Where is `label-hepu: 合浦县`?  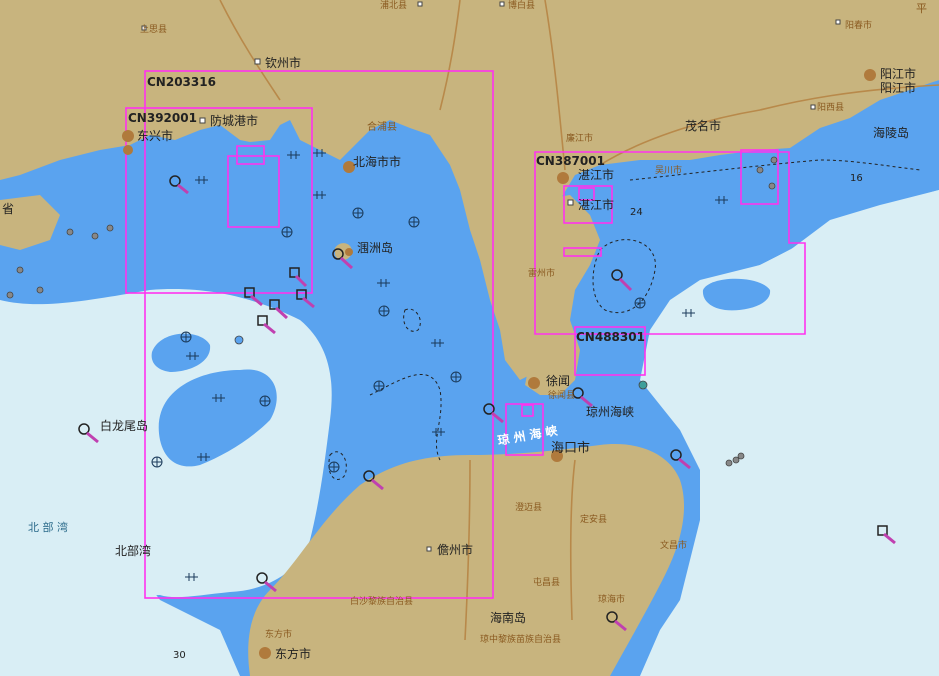
label-hepu: 合浦县 is located at coordinates (382, 126).